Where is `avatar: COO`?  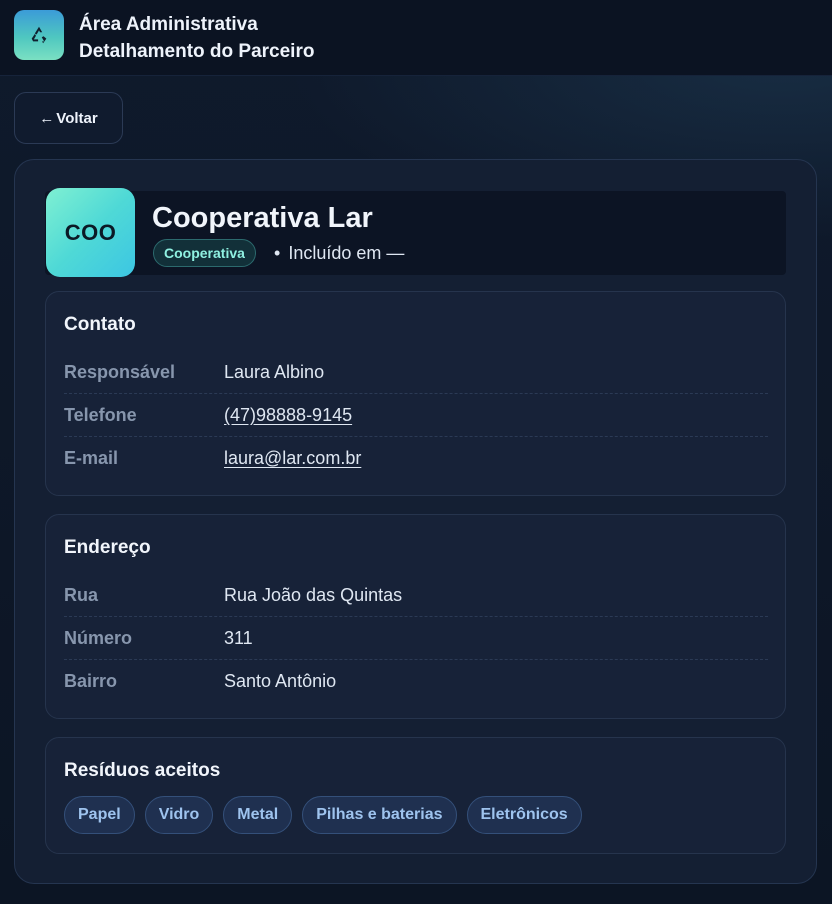 avatar: COO is located at coordinates (90, 232).